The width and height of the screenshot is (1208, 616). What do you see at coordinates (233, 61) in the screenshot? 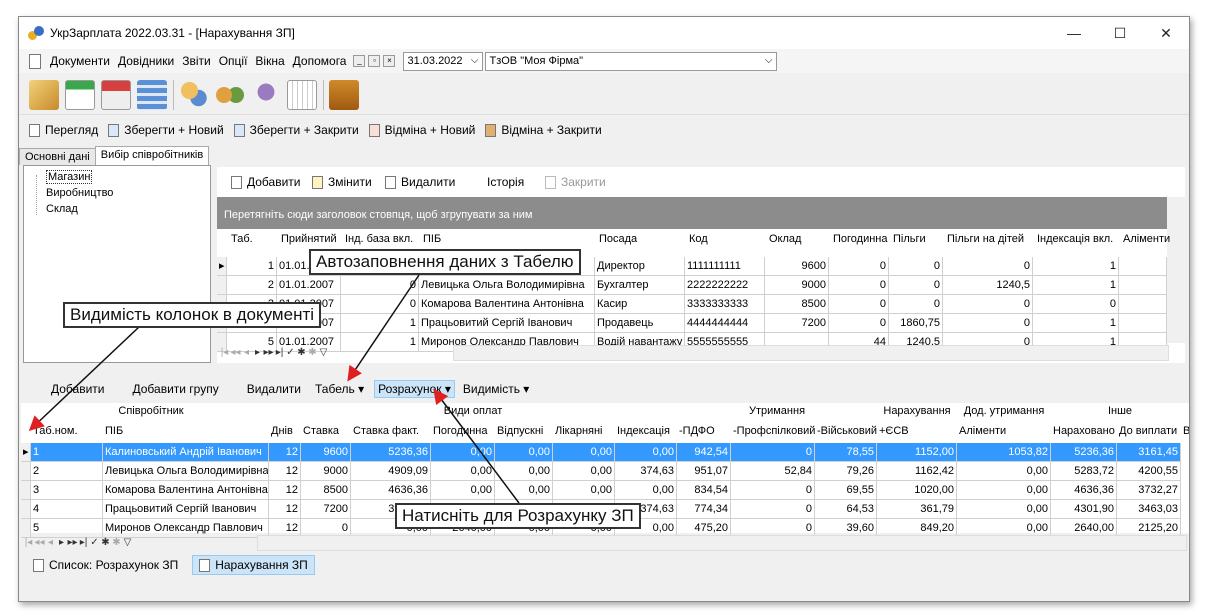
I see `menu-options: Опції` at bounding box center [233, 61].